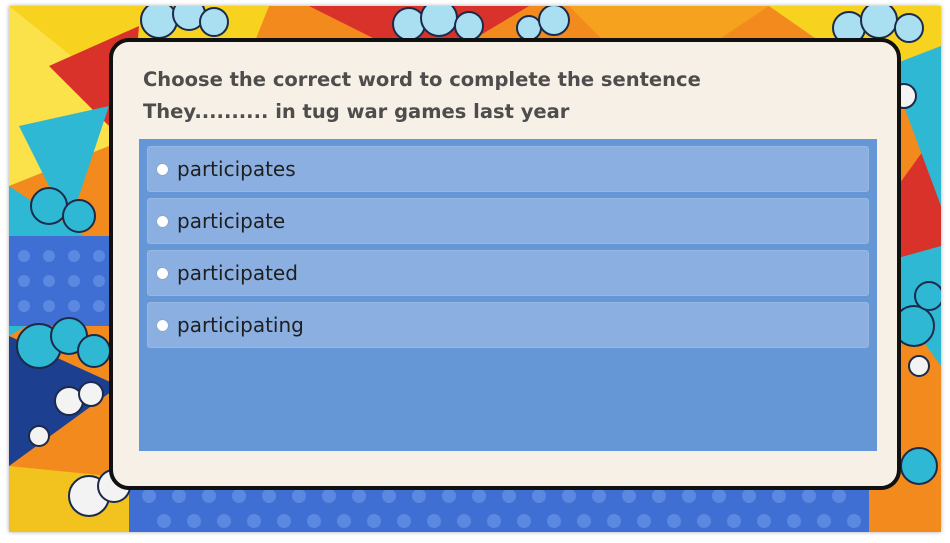 The height and width of the screenshot is (543, 950). Describe the element at coordinates (236, 169) in the screenshot. I see `answer-option-label: participates` at that location.